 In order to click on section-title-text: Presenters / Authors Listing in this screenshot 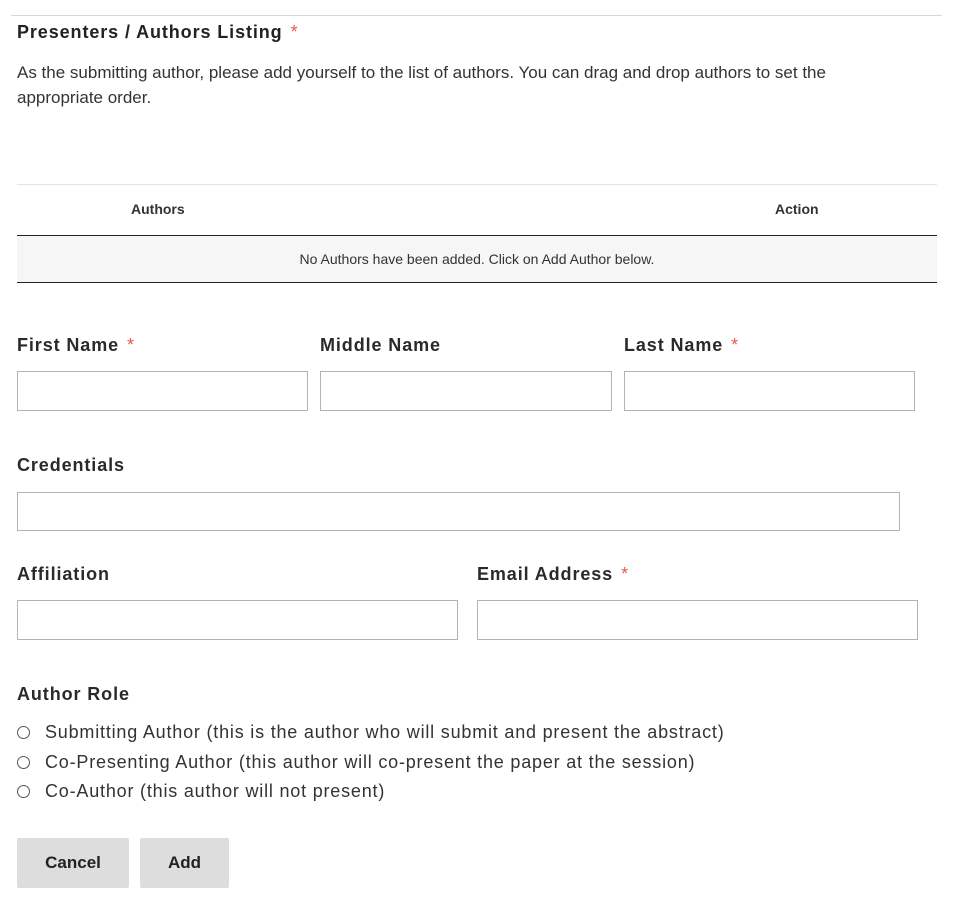, I will do `click(150, 32)`.